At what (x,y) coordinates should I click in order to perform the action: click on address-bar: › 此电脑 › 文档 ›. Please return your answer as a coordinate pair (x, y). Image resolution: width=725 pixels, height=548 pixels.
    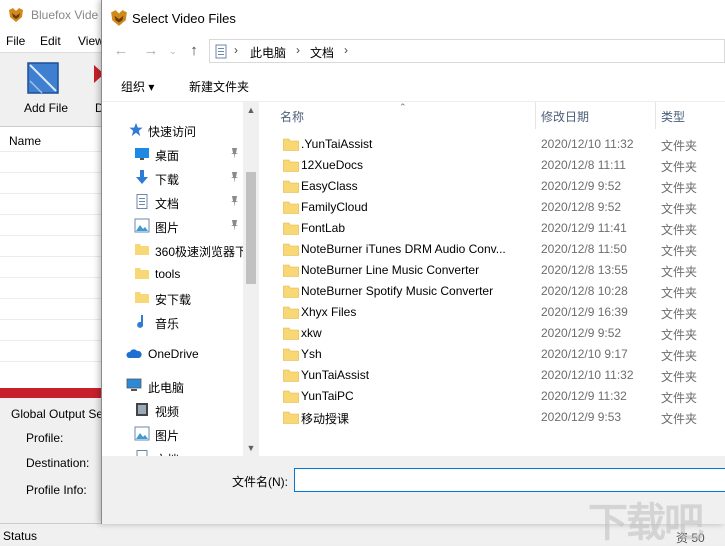
    Looking at the image, I should click on (467, 51).